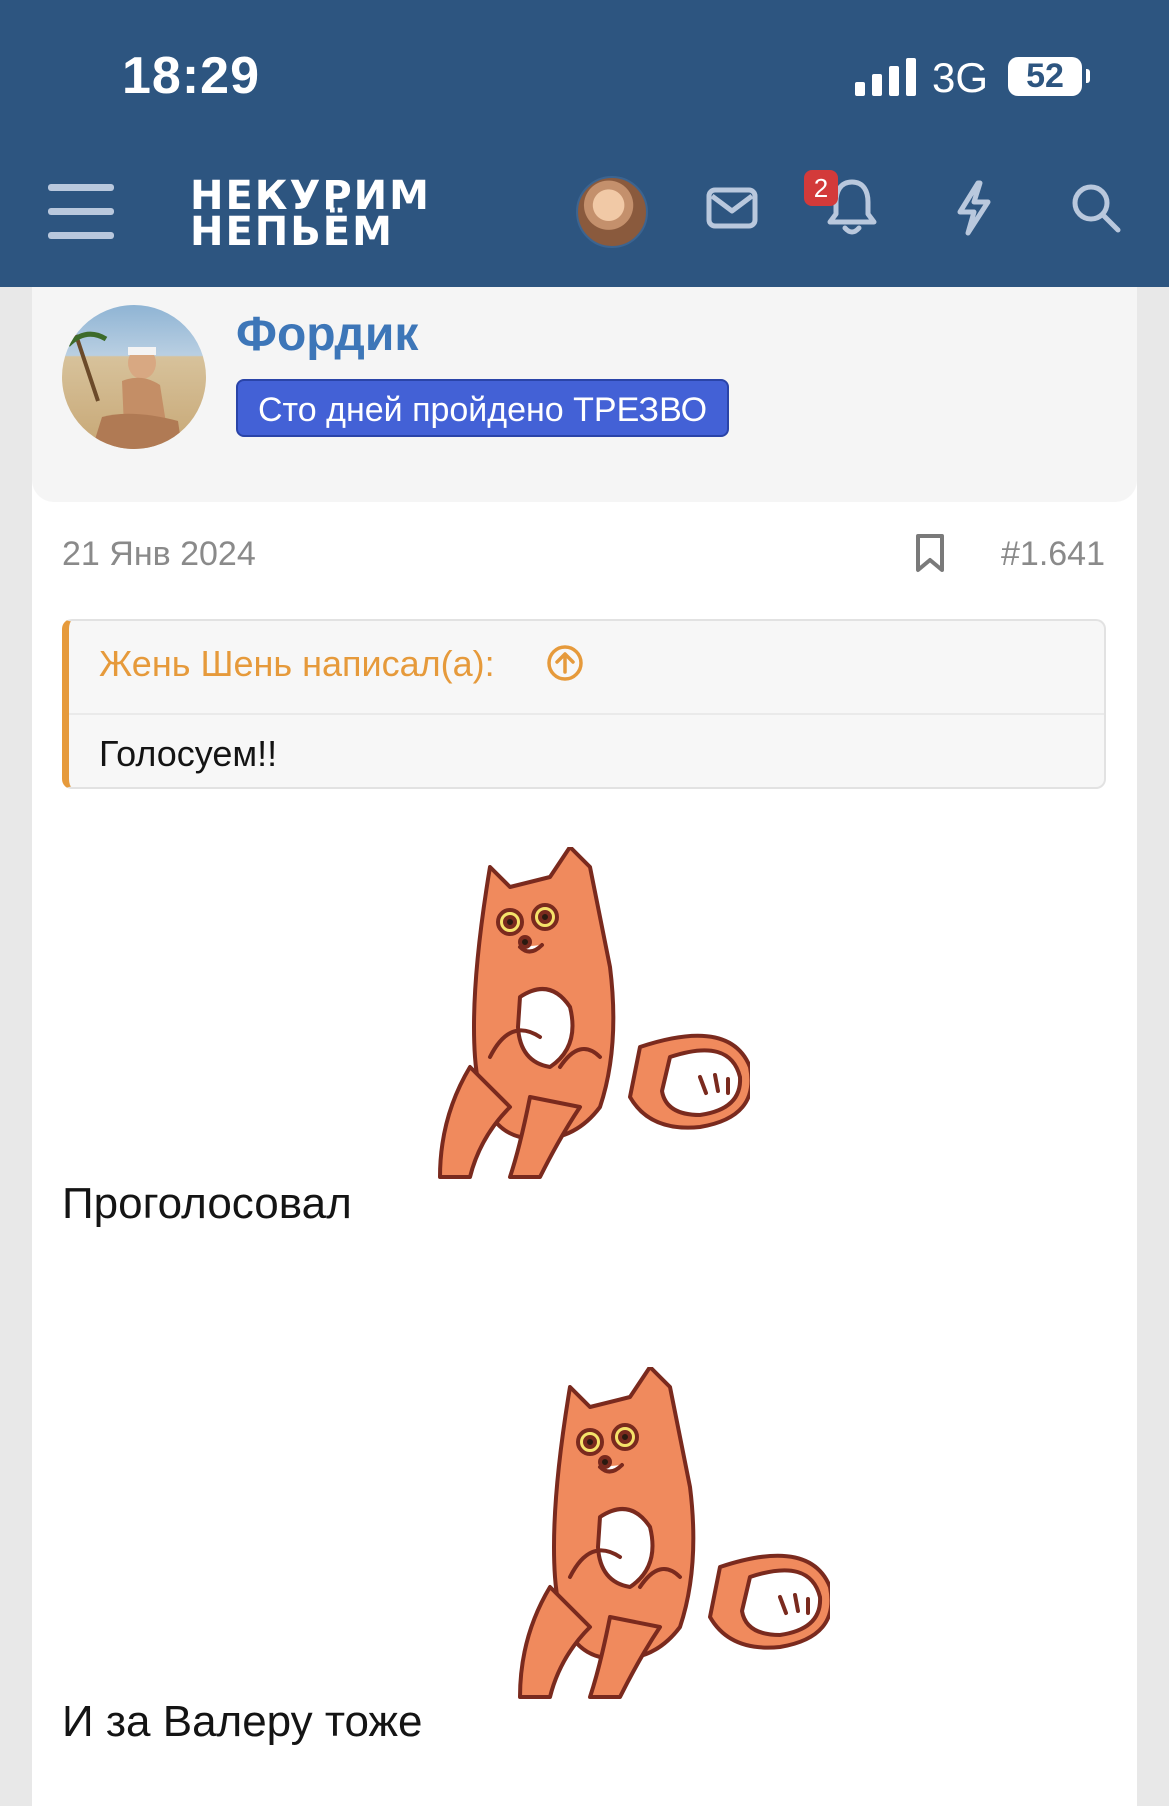 This screenshot has height=1806, width=1169. Describe the element at coordinates (297, 664) in the screenshot. I see `quote-author: Жень Шень написал(а):` at that location.